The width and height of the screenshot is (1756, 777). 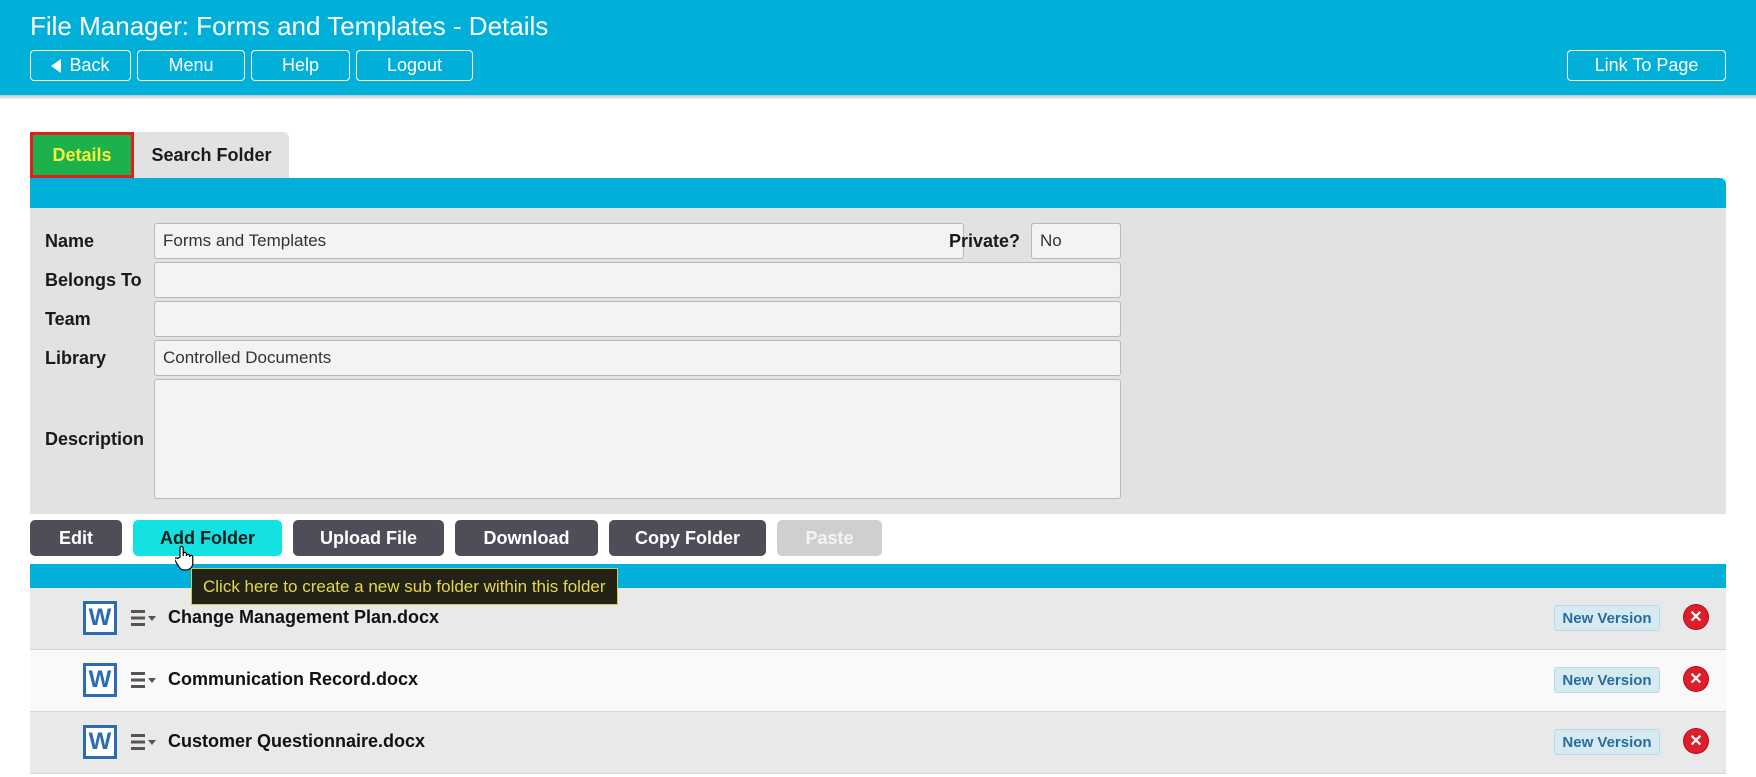 I want to click on private-label: Private?, so click(x=985, y=241).